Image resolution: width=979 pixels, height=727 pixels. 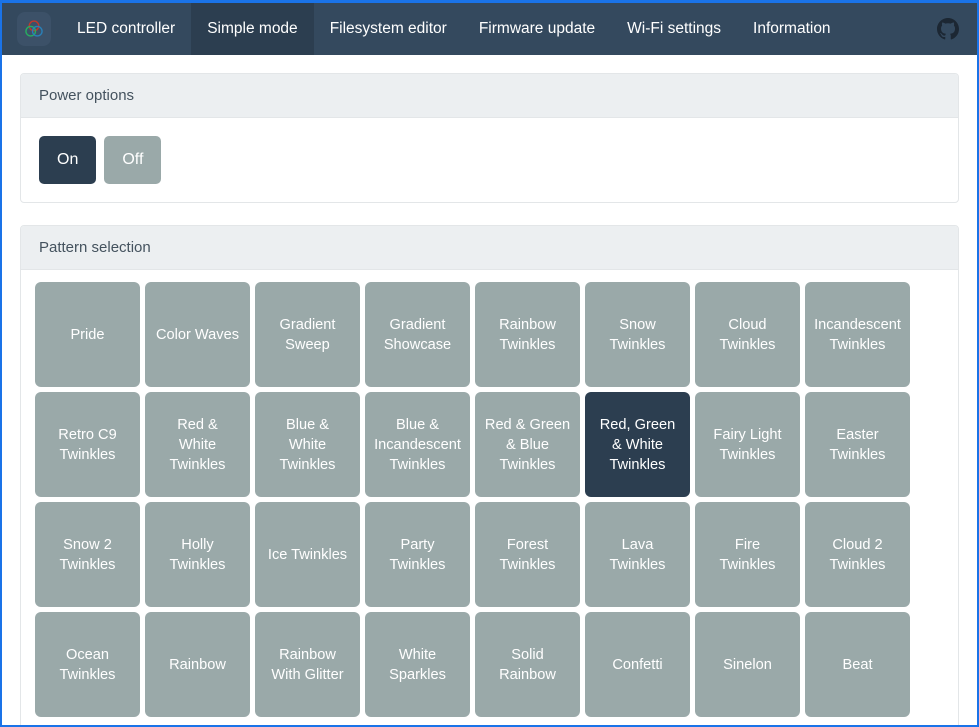 What do you see at coordinates (307, 664) in the screenshot?
I see `pattern-button: Rainbow With Glitter` at bounding box center [307, 664].